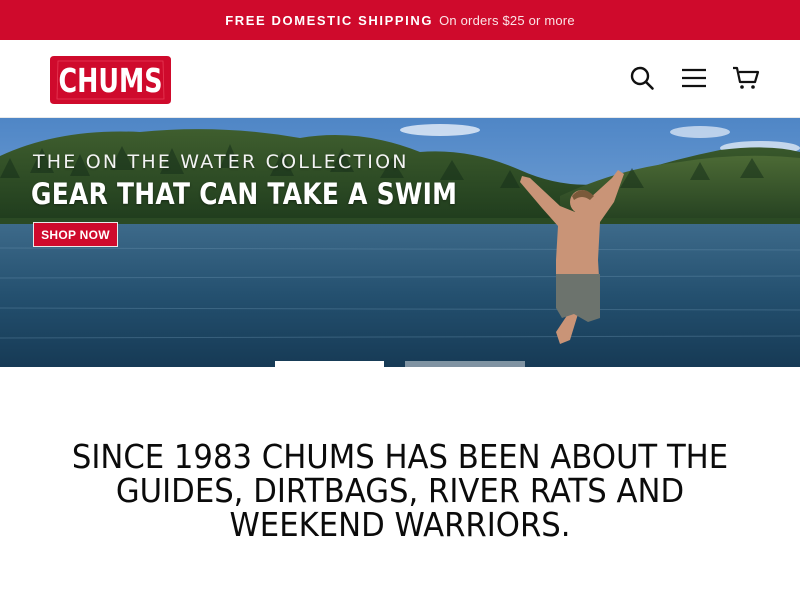 Image resolution: width=800 pixels, height=600 pixels. I want to click on shop-now-button: SHOP NOW, so click(75, 234).